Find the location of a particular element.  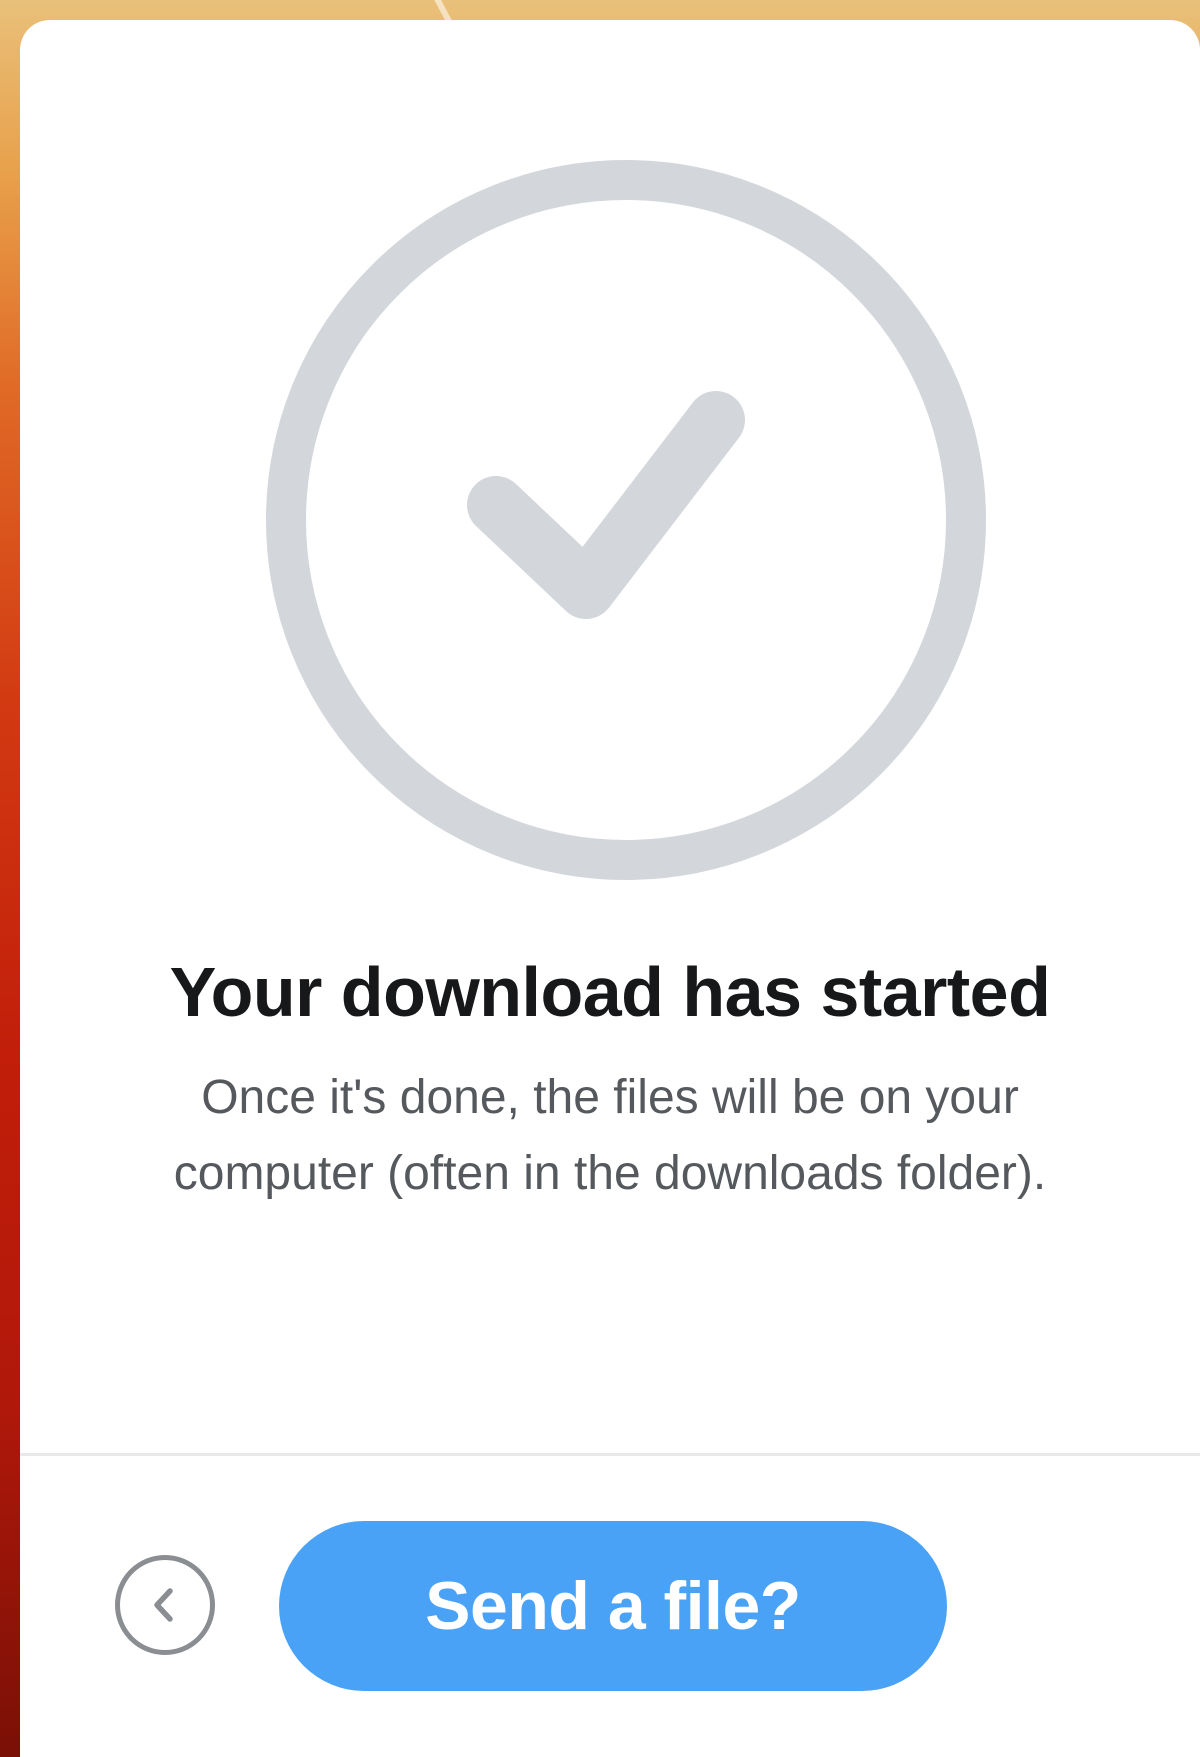

back-button is located at coordinates (165, 1605).